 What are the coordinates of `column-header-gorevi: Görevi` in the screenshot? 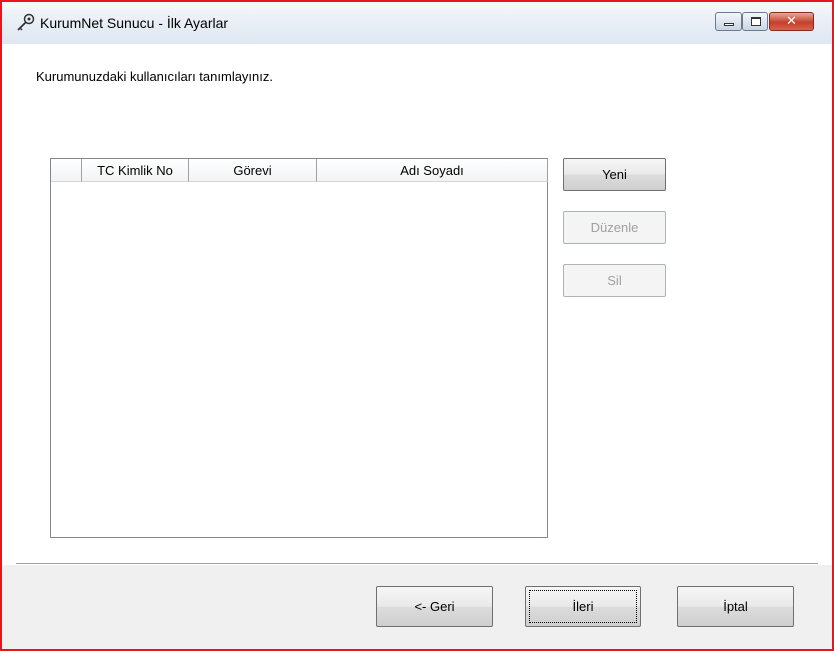 It's located at (253, 170).